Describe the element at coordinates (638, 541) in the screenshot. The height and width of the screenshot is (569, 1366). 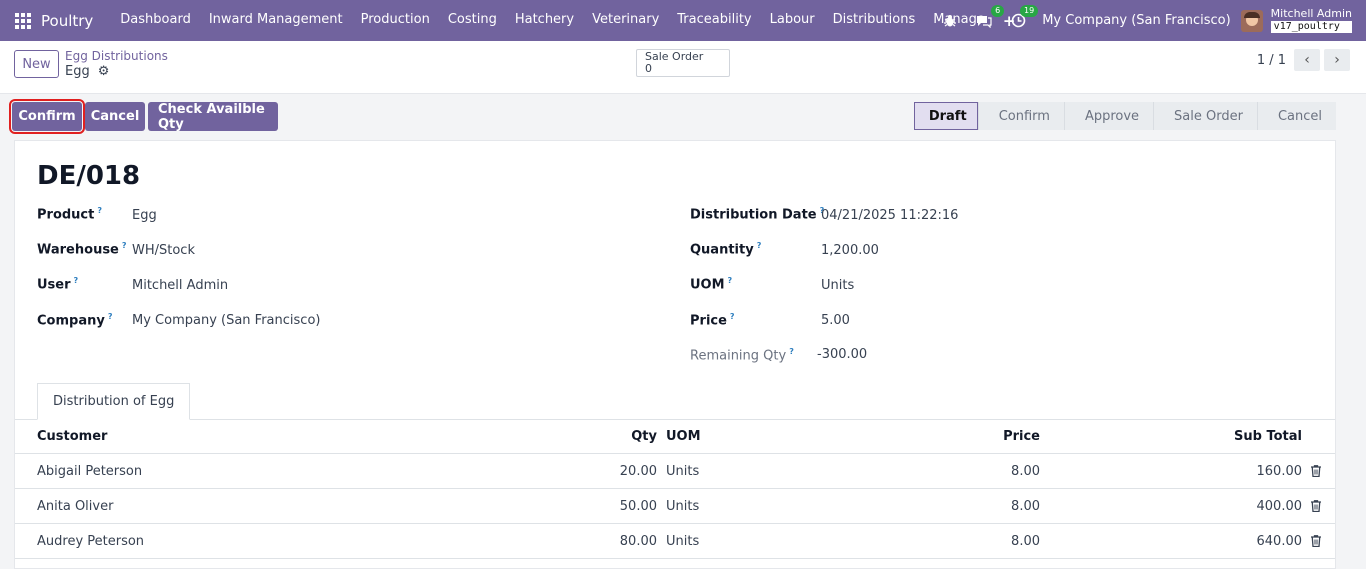
I see `qty-cell: 80.00` at that location.